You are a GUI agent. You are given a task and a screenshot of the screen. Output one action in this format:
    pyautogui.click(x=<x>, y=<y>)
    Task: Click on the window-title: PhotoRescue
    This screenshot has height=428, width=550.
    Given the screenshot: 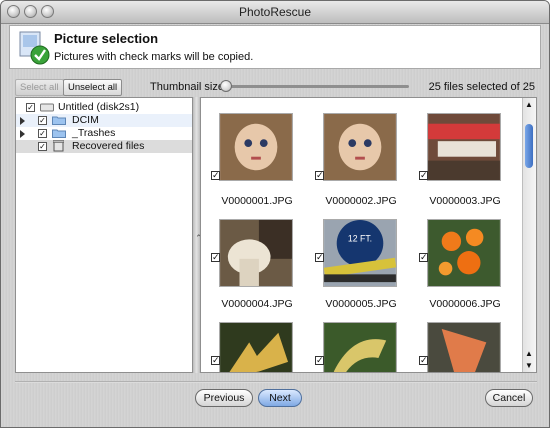 What is the action you would take?
    pyautogui.click(x=275, y=12)
    